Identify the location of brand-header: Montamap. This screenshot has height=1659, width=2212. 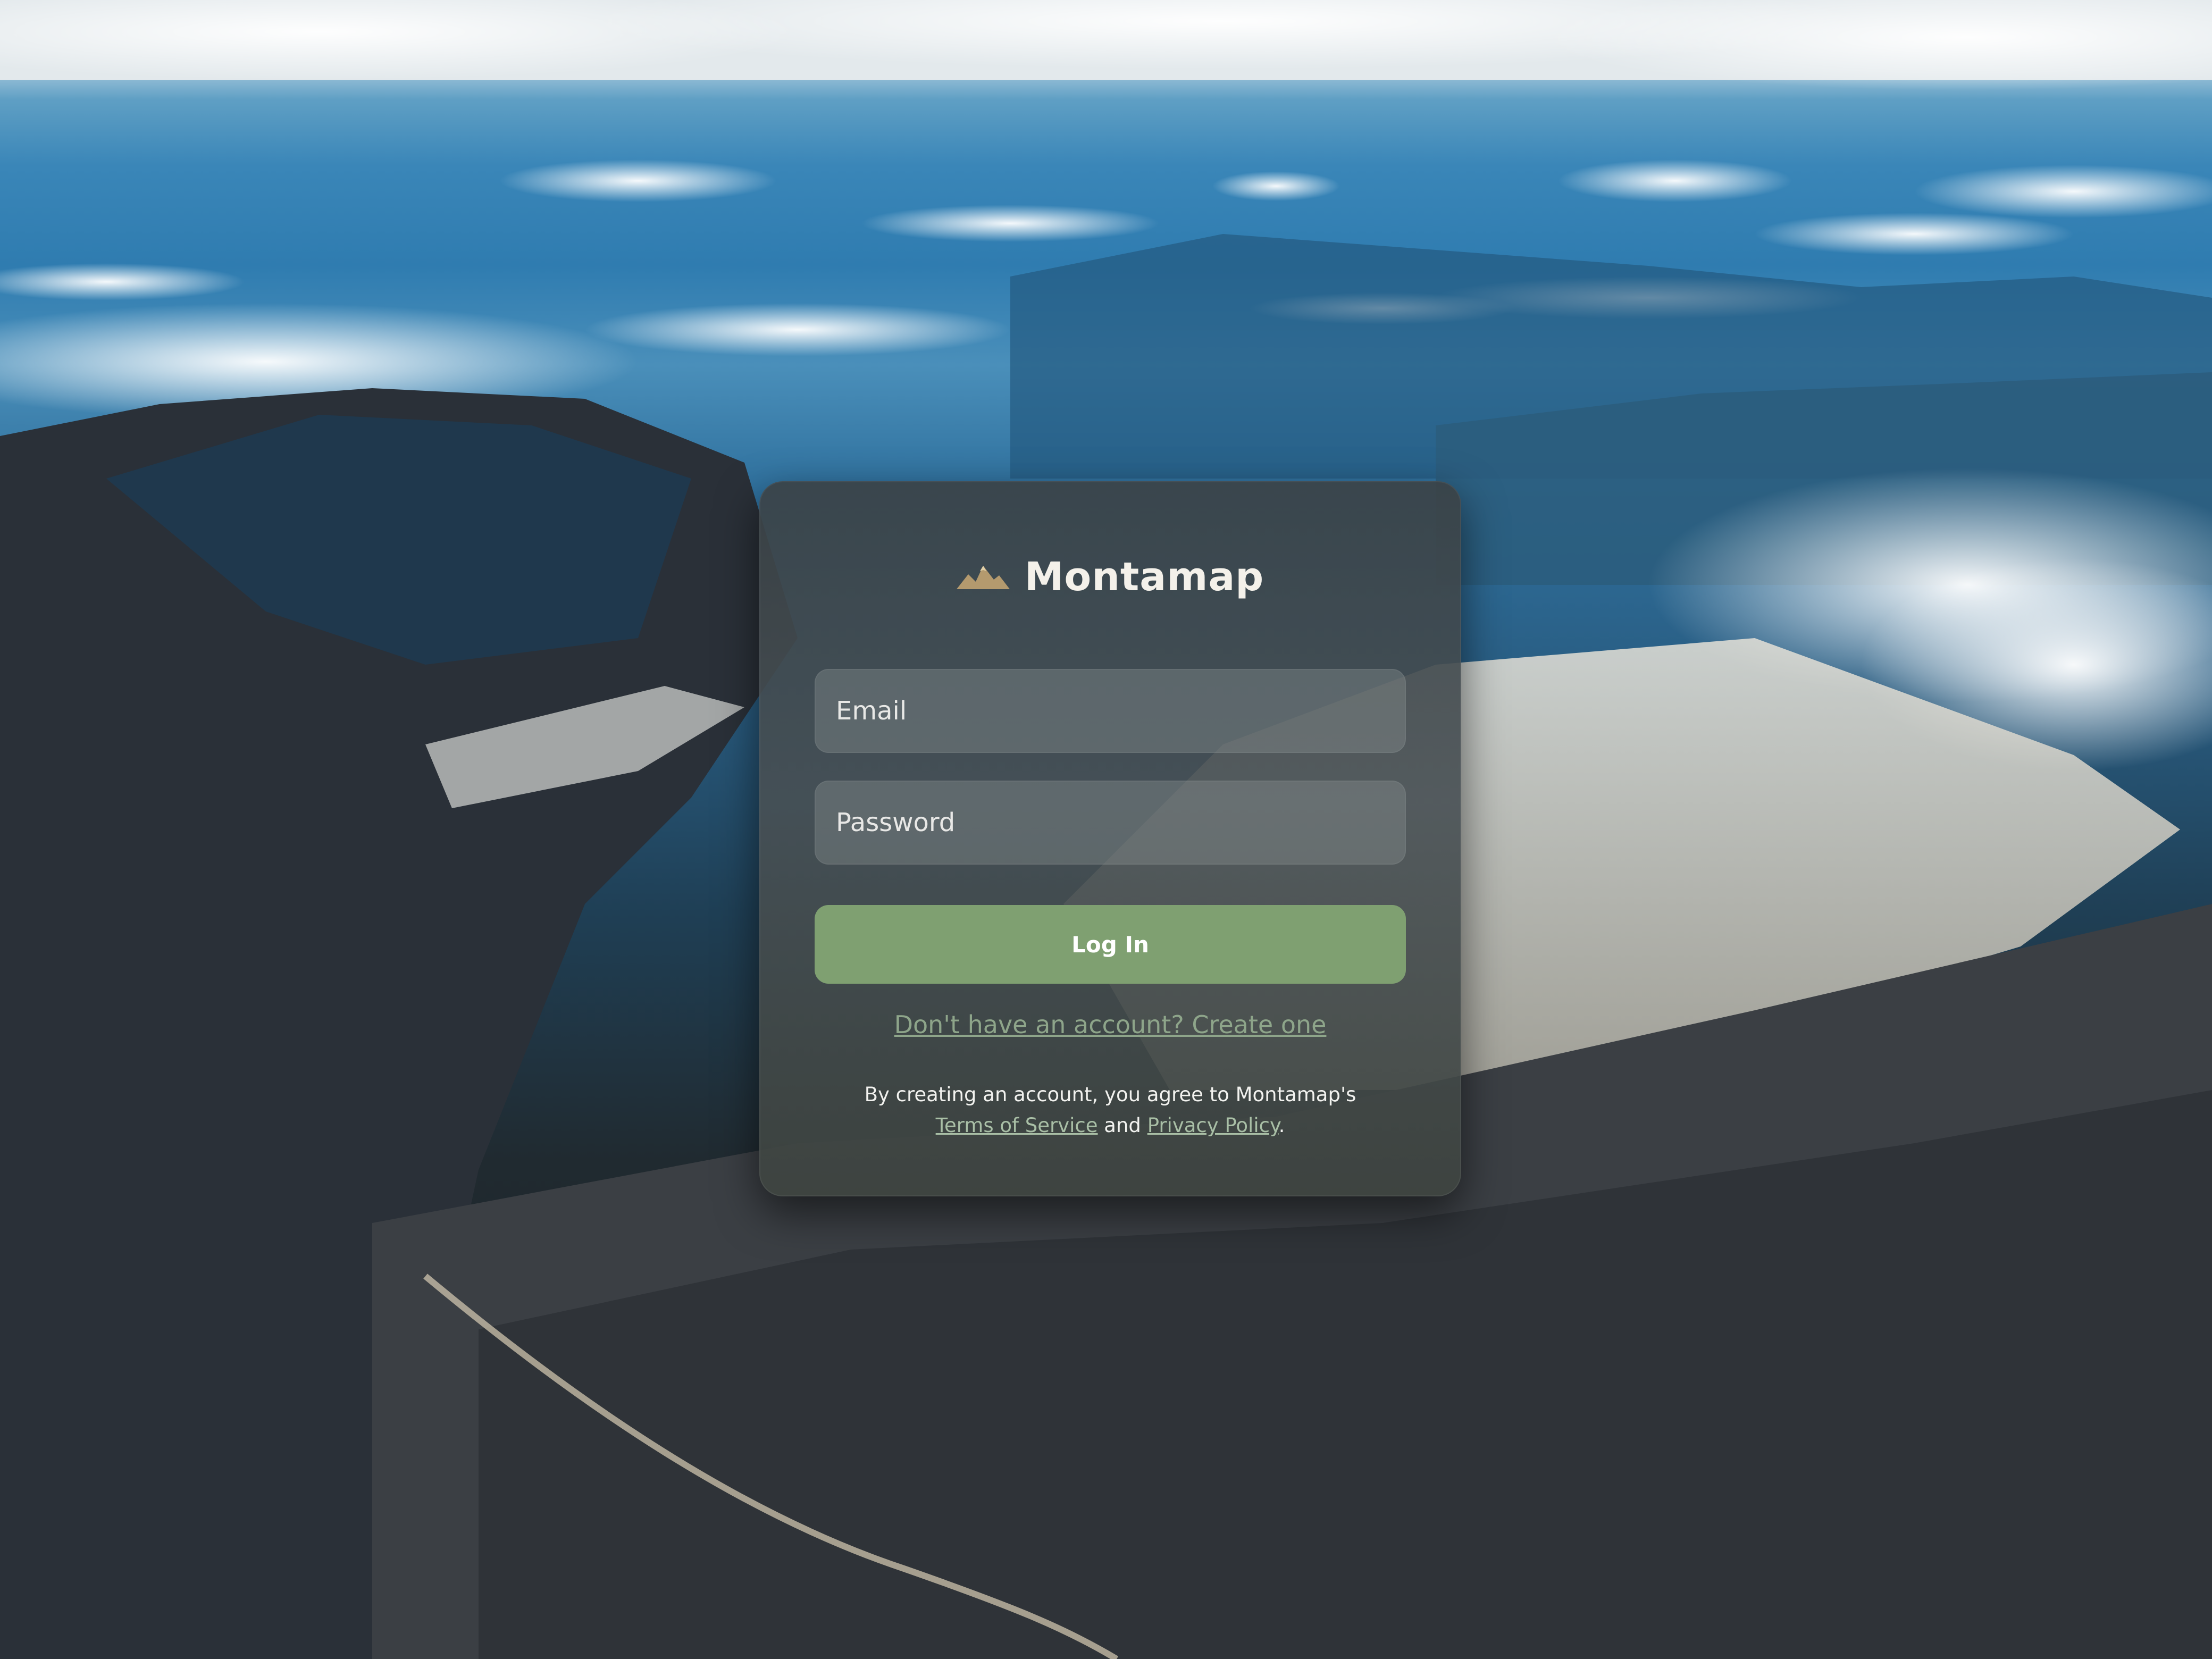
(1110, 577).